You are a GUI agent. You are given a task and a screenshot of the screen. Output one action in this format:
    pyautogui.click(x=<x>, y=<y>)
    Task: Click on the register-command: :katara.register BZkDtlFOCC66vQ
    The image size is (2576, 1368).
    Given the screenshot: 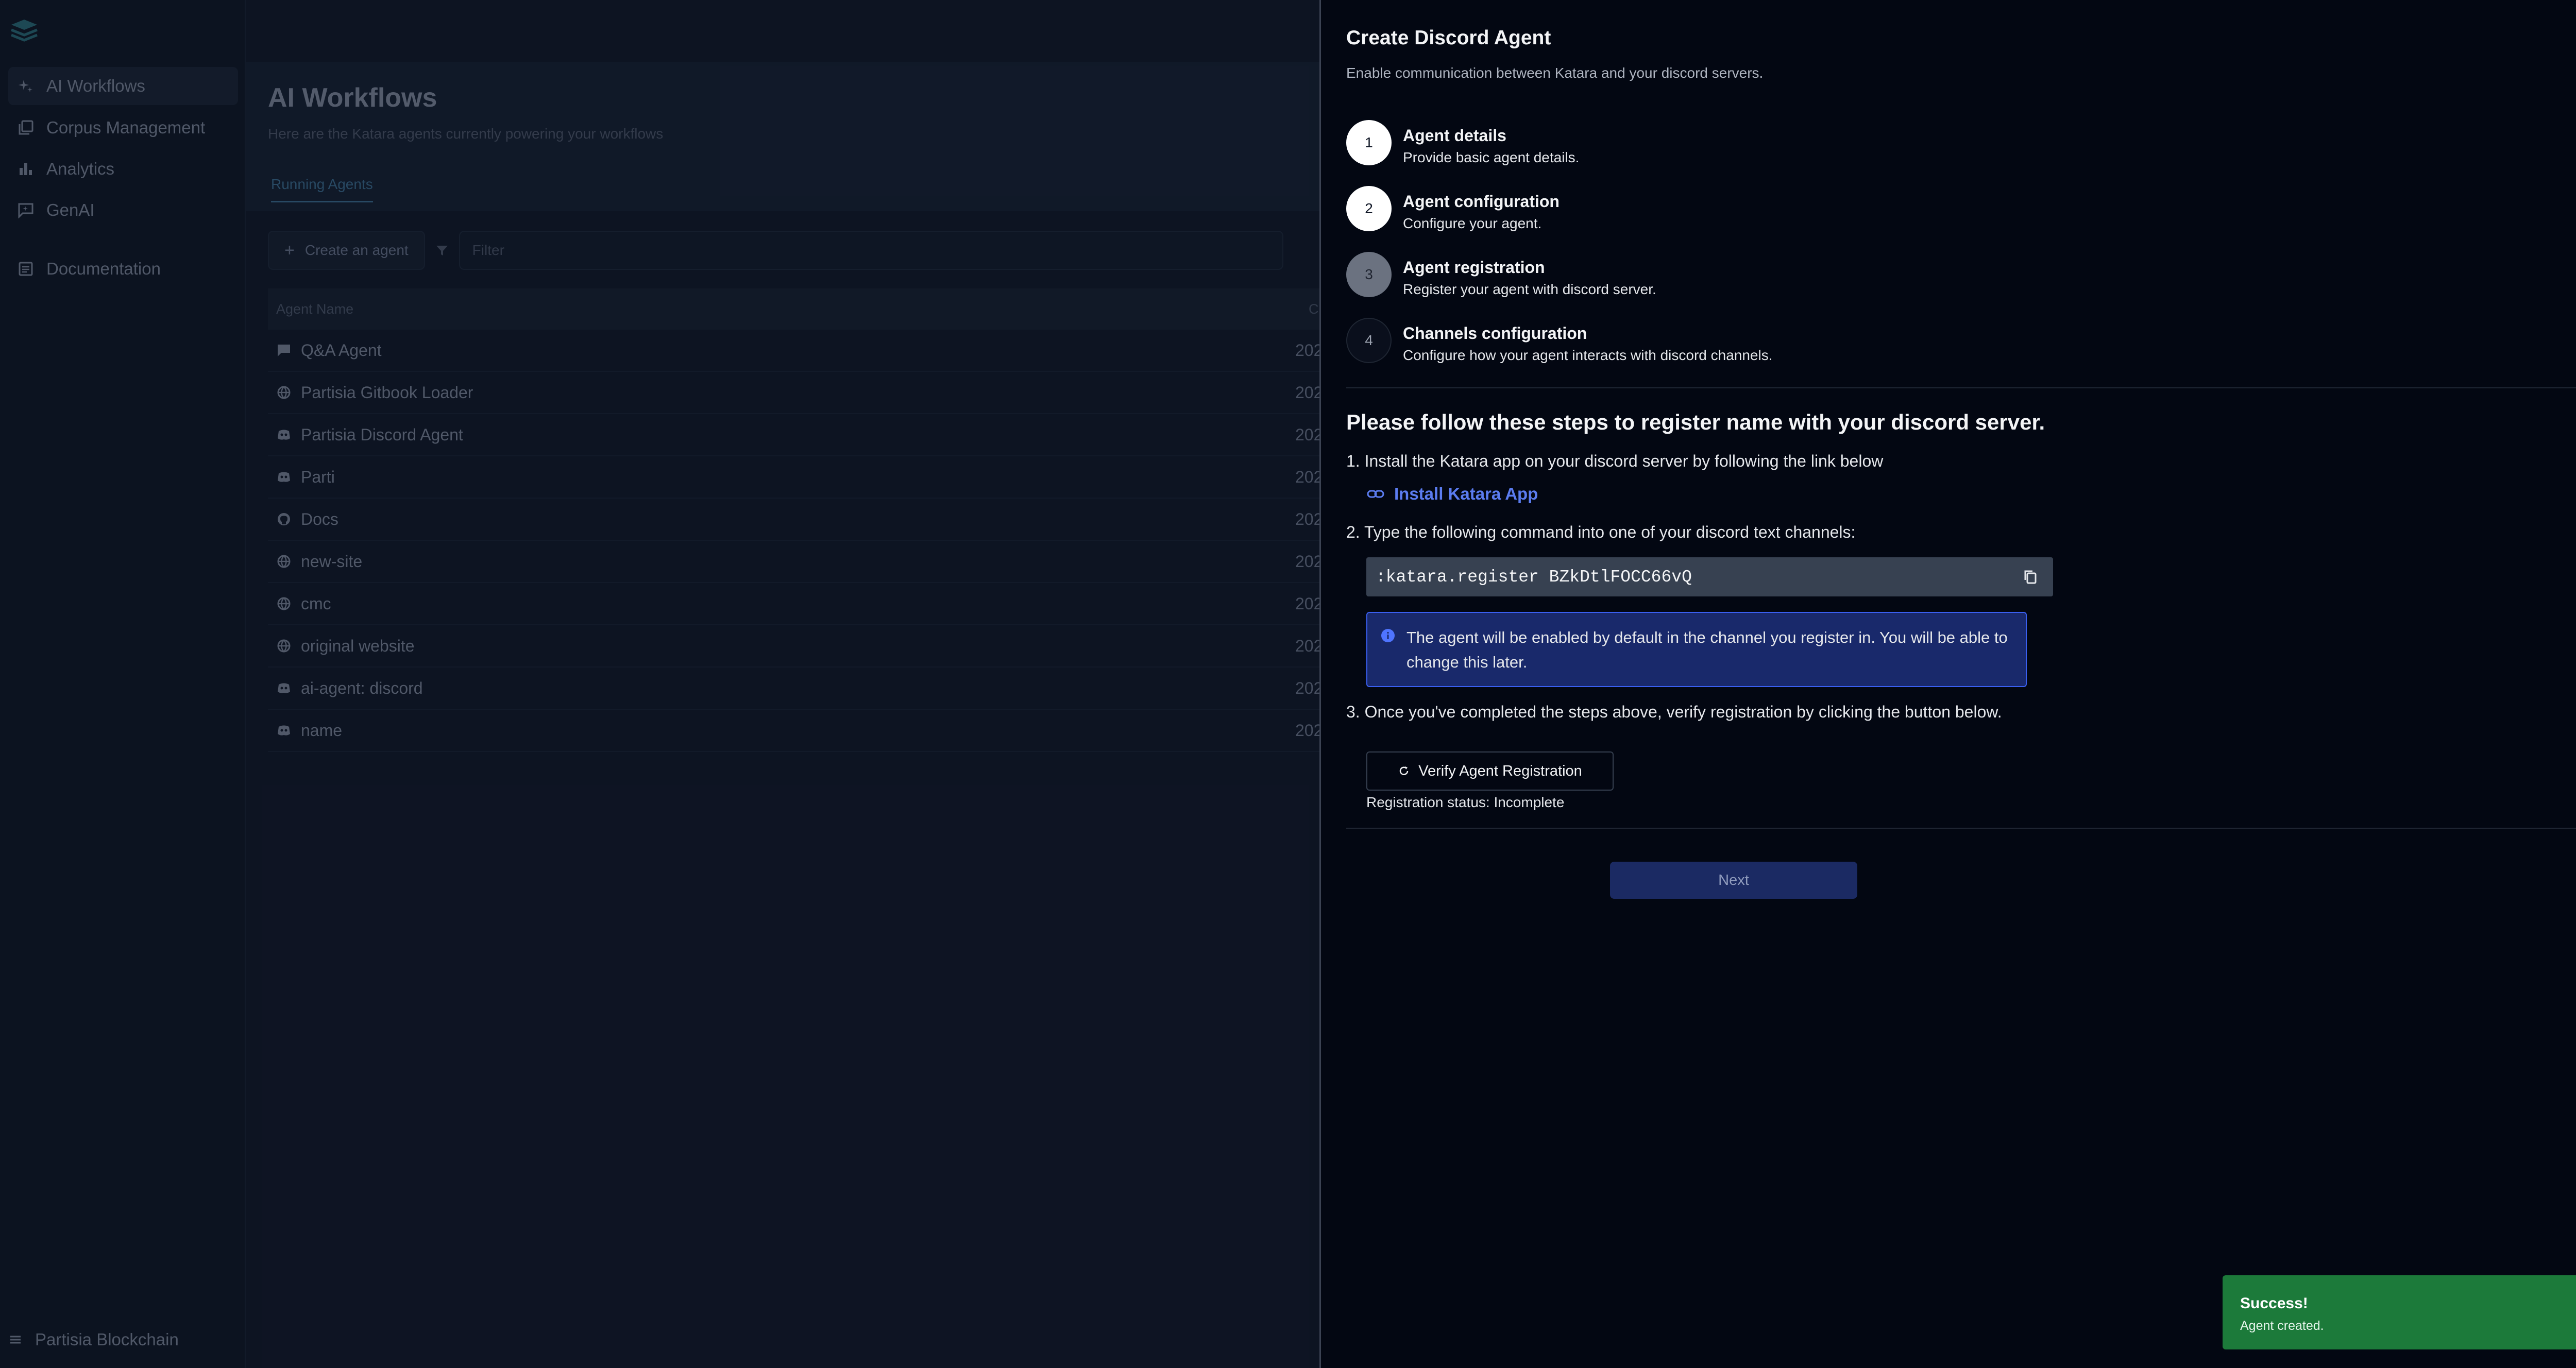 What is the action you would take?
    pyautogui.click(x=1534, y=577)
    